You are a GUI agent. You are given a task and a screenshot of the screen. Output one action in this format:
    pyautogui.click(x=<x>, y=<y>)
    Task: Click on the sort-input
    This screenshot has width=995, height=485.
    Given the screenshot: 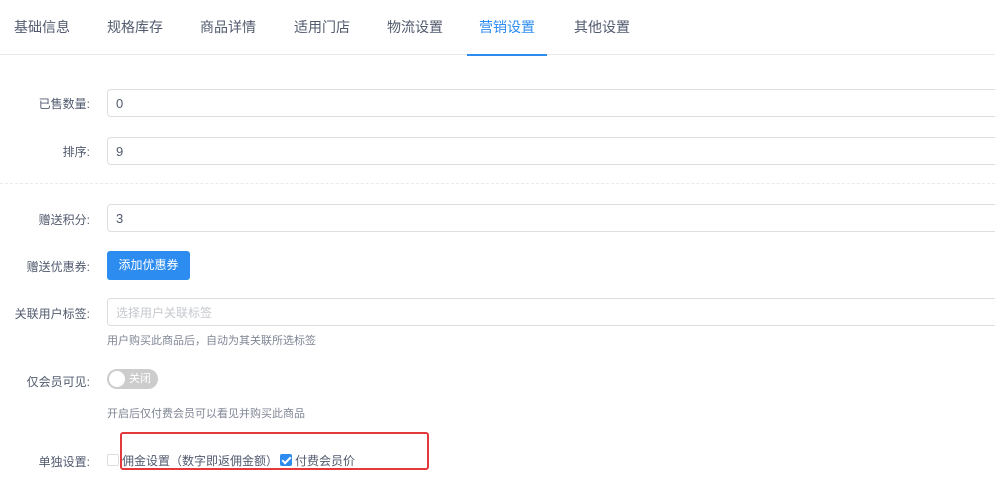 What is the action you would take?
    pyautogui.click(x=551, y=151)
    